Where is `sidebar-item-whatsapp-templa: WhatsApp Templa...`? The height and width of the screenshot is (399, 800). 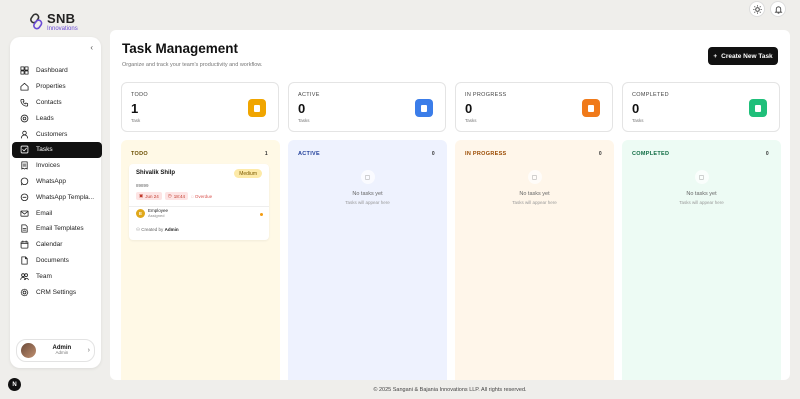
sidebar-item-whatsapp-templa: WhatsApp Templa... is located at coordinates (57, 197).